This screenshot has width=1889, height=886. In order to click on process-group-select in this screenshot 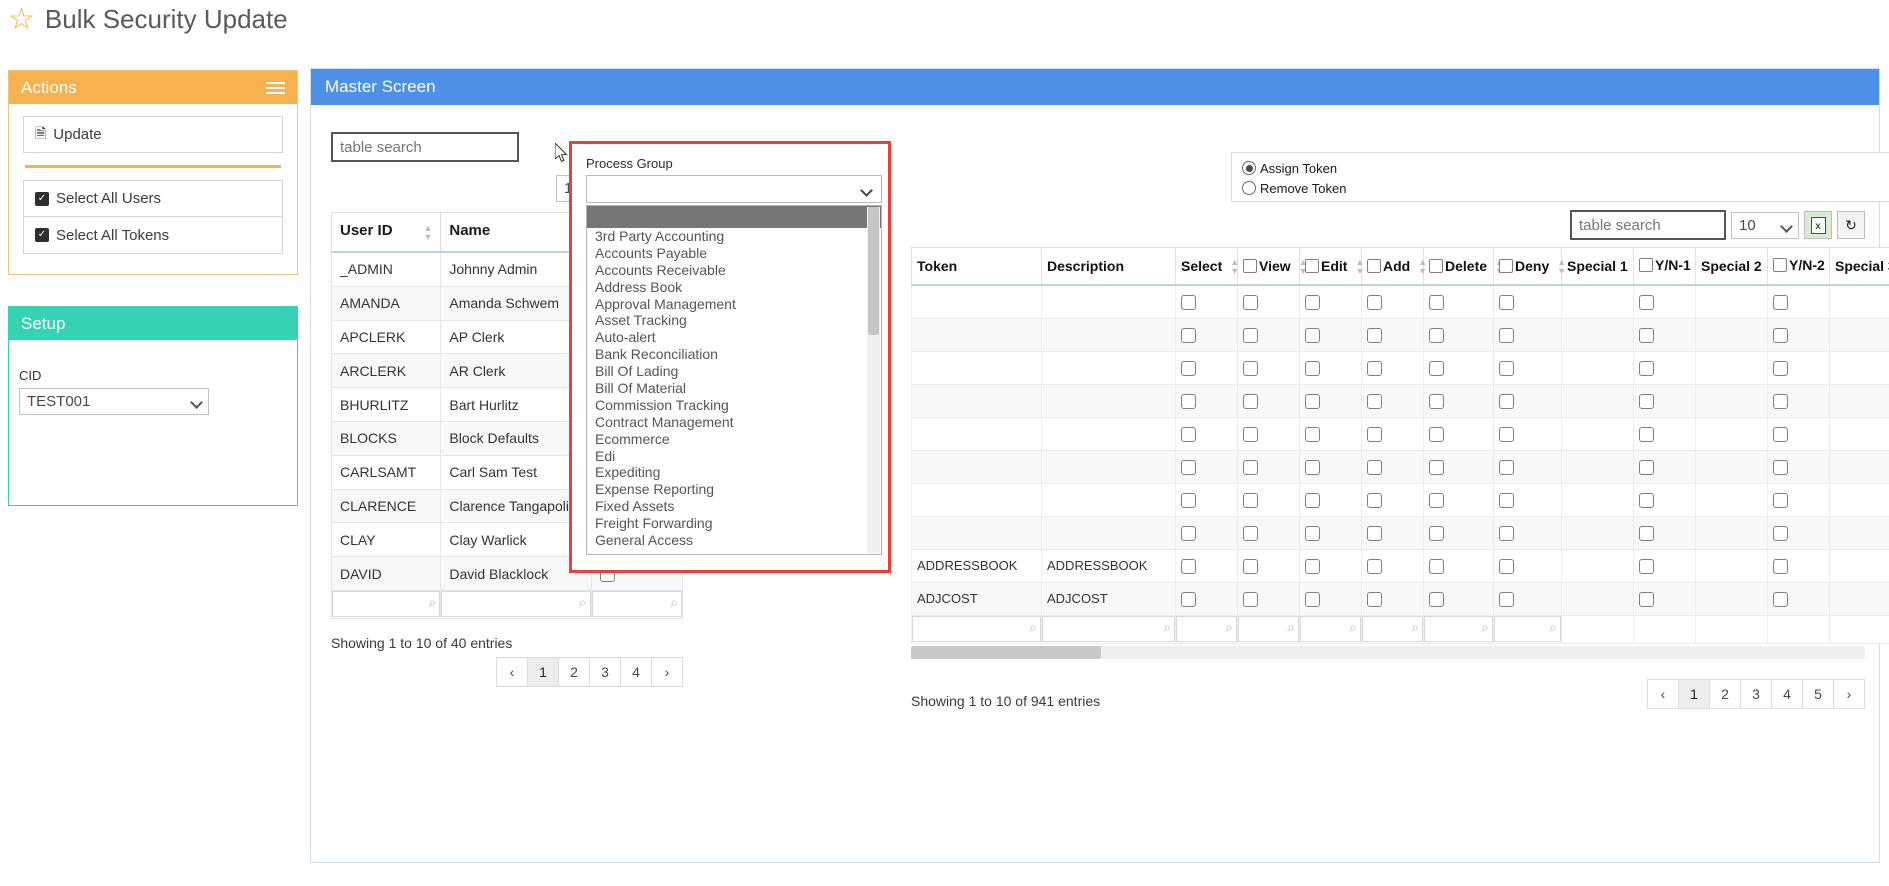, I will do `click(734, 189)`.